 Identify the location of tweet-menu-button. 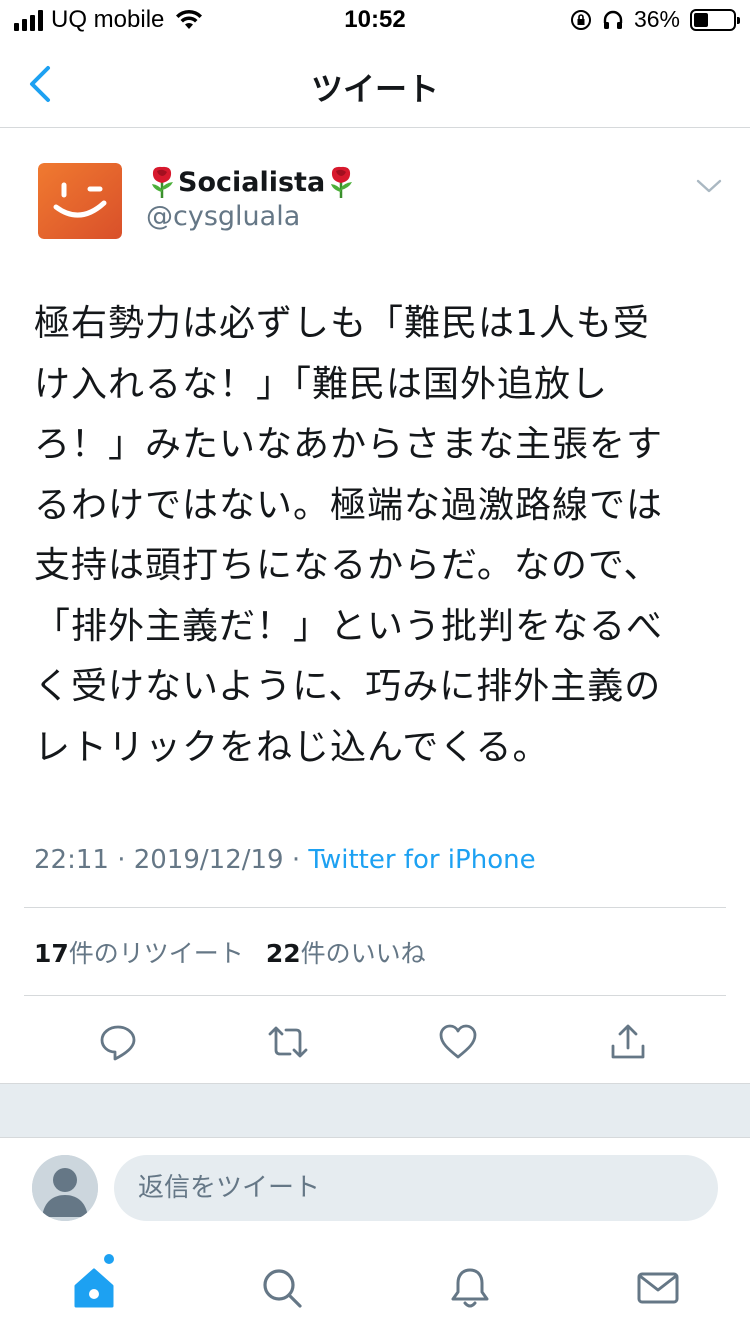
(709, 186).